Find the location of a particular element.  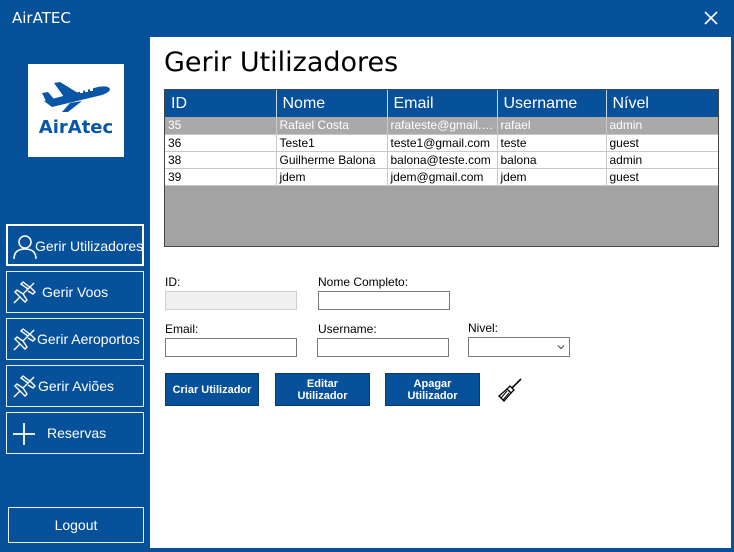

username-label: Username: is located at coordinates (347, 329).